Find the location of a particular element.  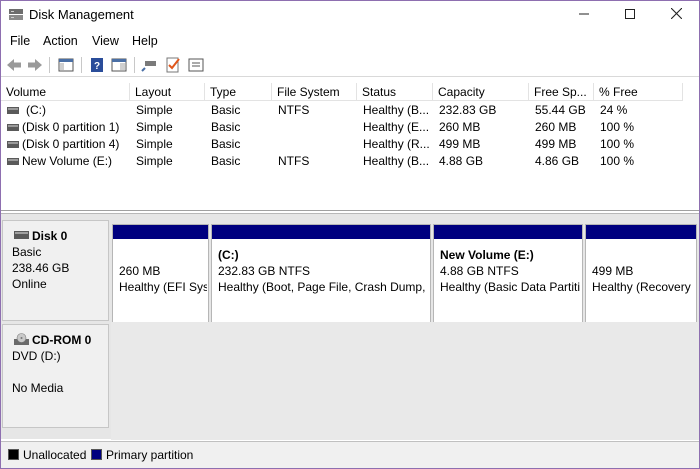

partition-efi: 260 MB Healthy (EFI Sys is located at coordinates (160, 276).